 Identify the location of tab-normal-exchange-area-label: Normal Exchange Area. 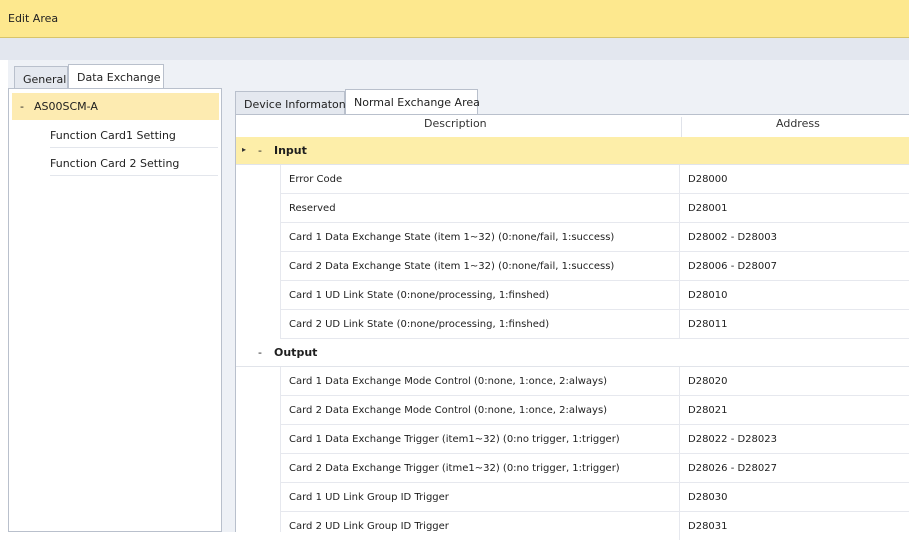
(417, 102).